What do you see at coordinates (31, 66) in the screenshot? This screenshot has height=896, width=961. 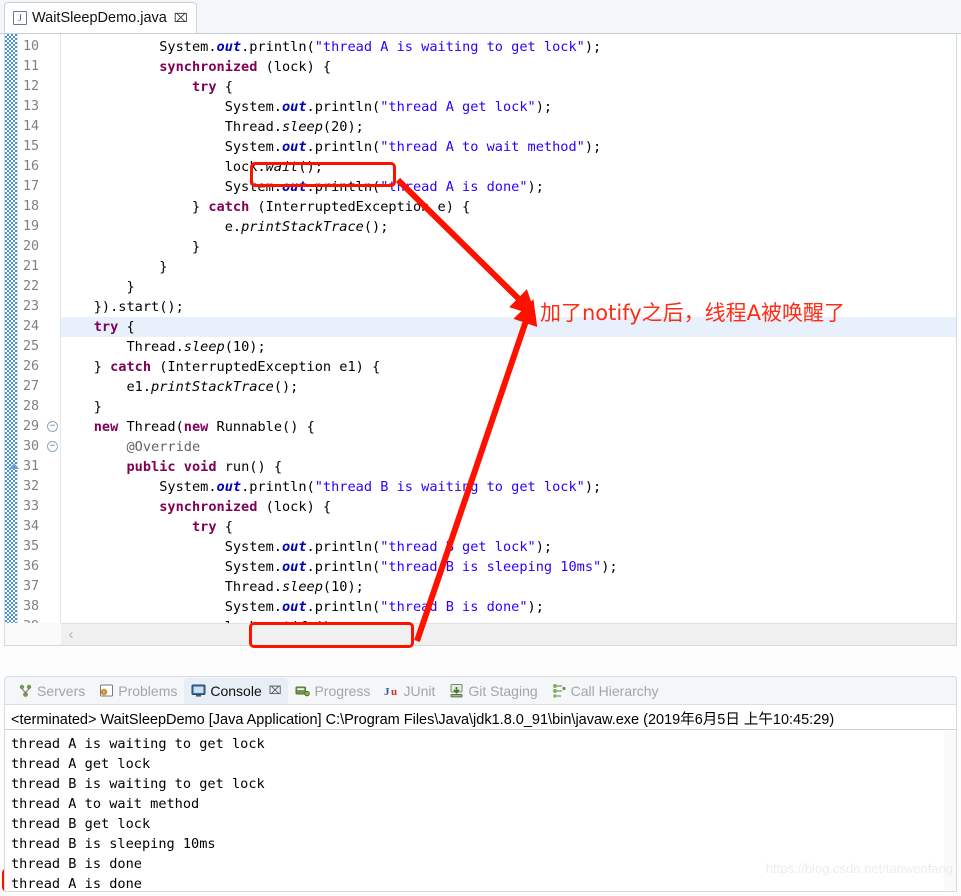 I see `line-number-11: 11` at bounding box center [31, 66].